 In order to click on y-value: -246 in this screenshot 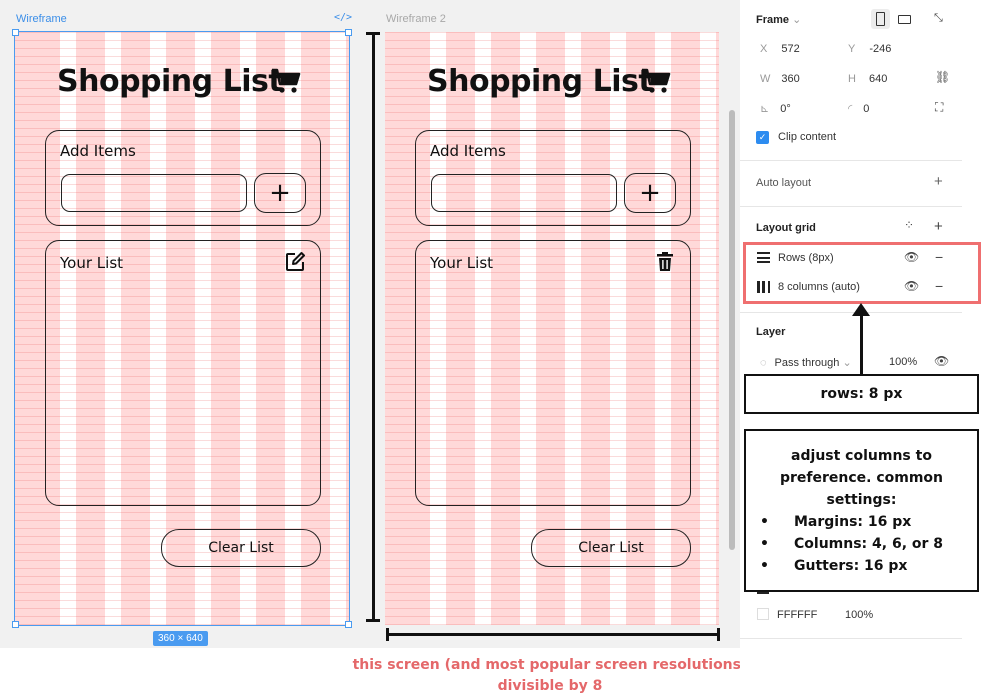, I will do `click(880, 49)`.